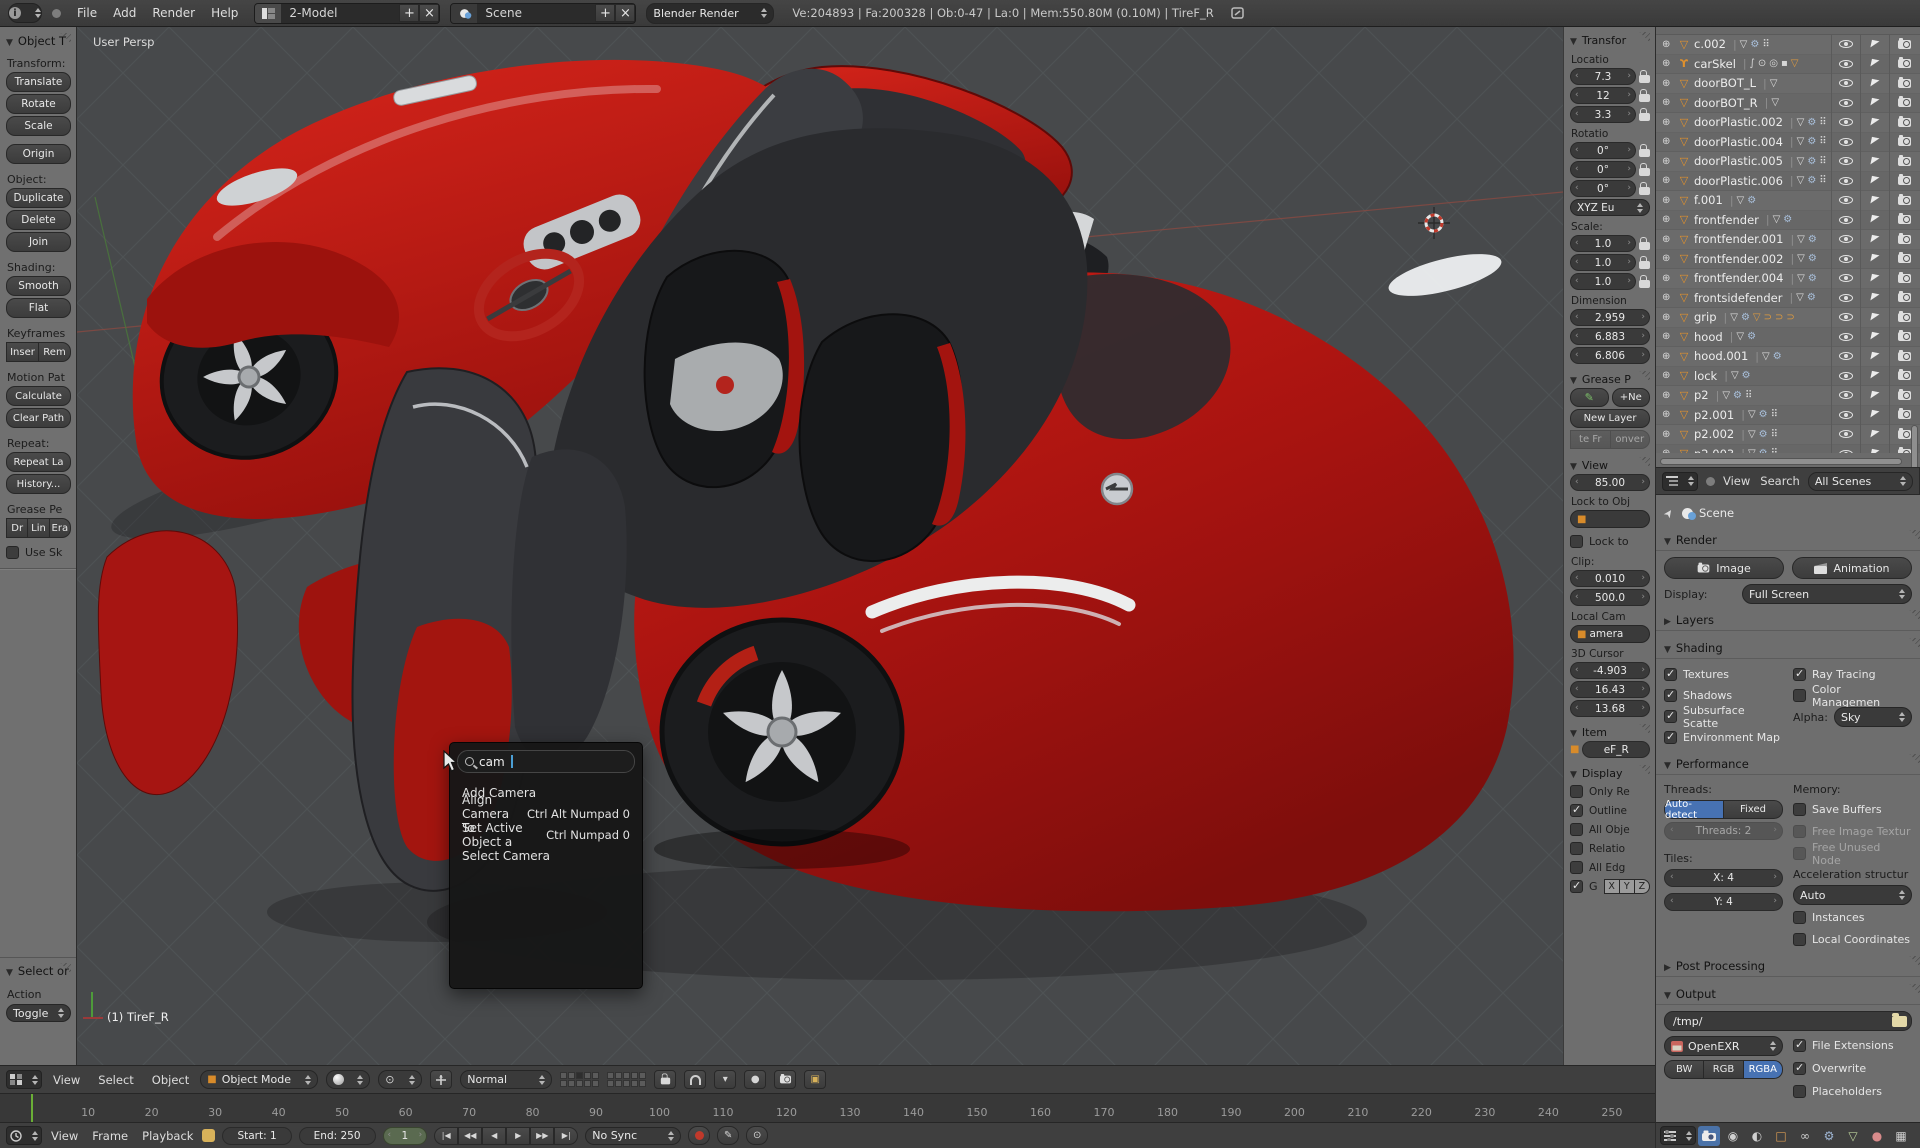 The image size is (1920, 1148). What do you see at coordinates (1603, 114) in the screenshot?
I see `location-value-field: ‹ 3.3 ›` at bounding box center [1603, 114].